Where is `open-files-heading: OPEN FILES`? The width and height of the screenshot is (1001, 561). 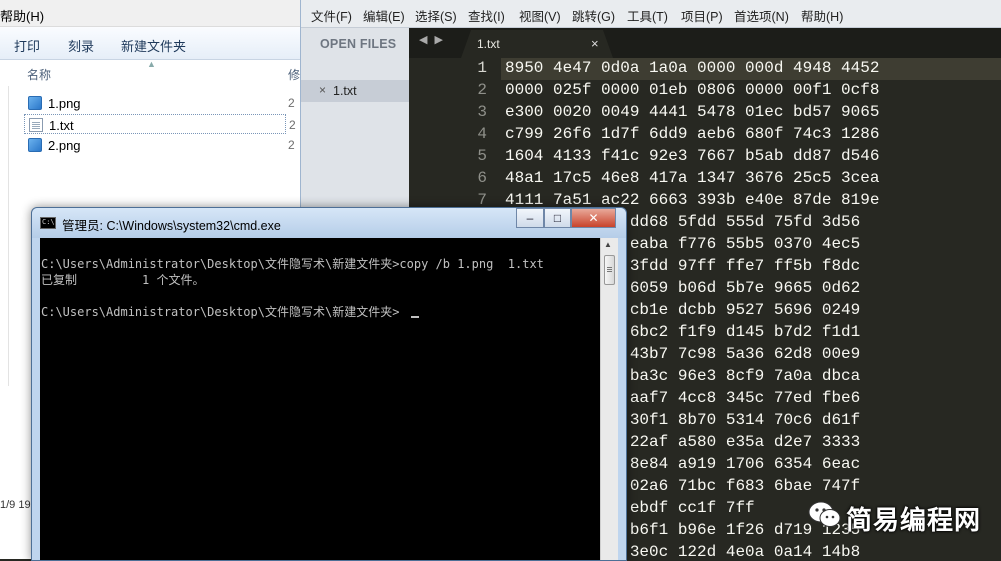
open-files-heading: OPEN FILES is located at coordinates (358, 44).